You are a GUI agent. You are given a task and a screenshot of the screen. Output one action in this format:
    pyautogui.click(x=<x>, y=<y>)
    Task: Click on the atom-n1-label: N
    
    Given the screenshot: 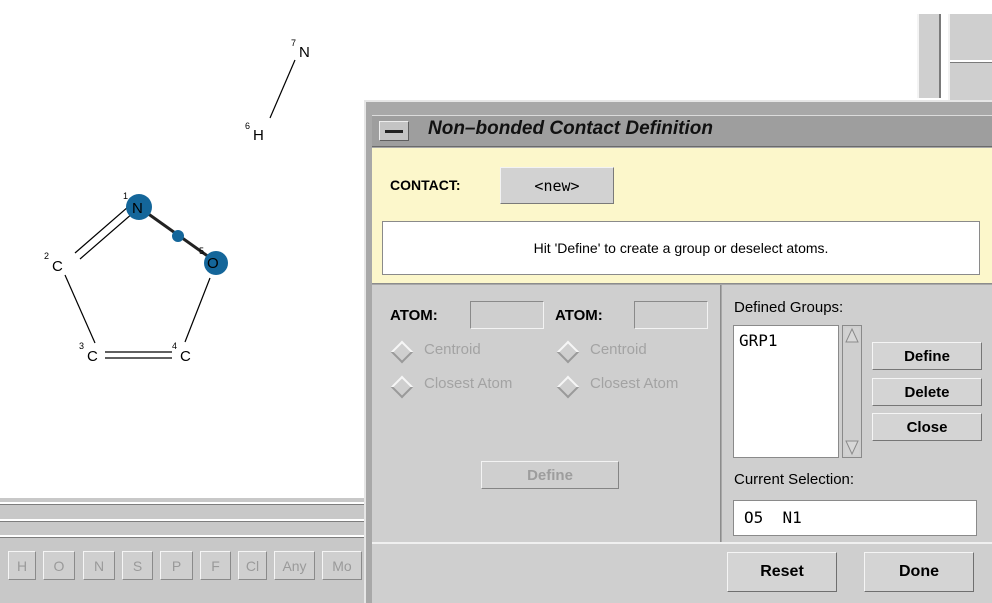 What is the action you would take?
    pyautogui.click(x=137, y=208)
    